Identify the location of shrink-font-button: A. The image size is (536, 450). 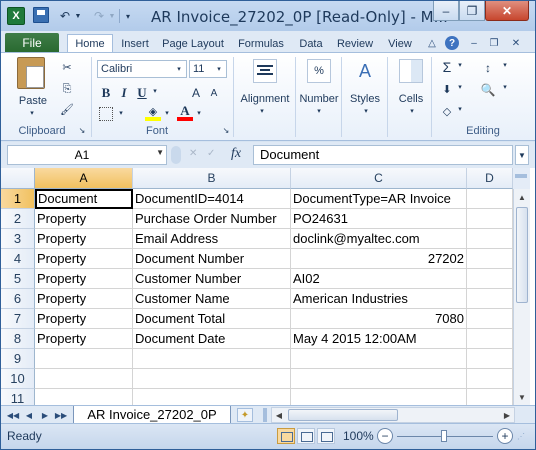
(214, 93).